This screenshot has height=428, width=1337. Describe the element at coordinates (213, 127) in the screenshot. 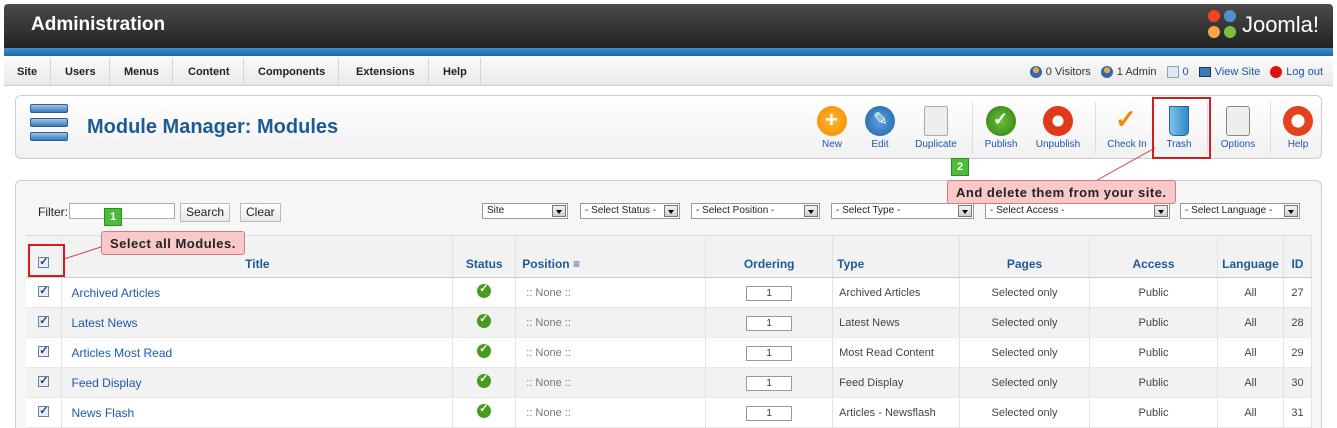

I see `page-title: Module Manager: Modules` at that location.